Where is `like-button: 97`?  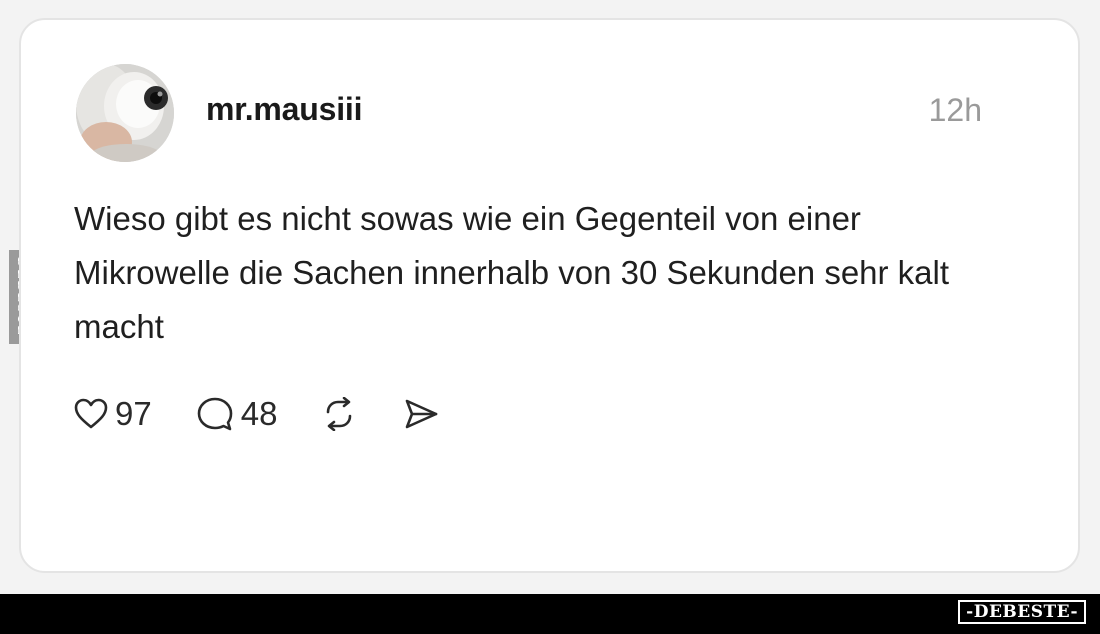
like-button: 97 is located at coordinates (113, 414).